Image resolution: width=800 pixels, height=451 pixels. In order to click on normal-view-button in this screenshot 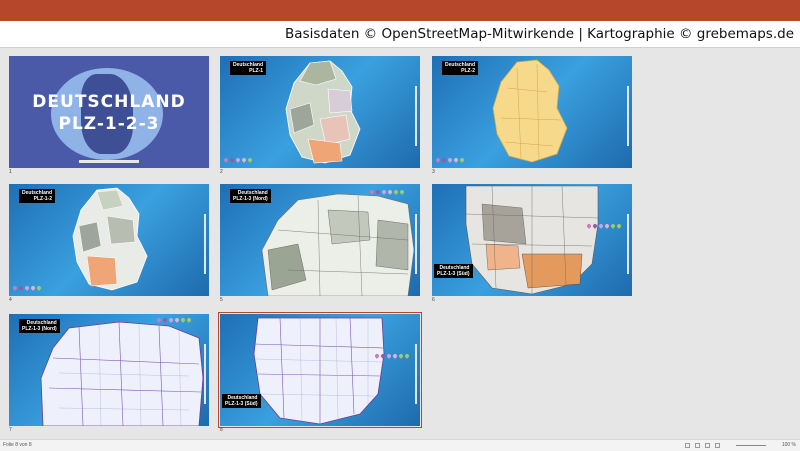, I will do `click(687, 445)`.